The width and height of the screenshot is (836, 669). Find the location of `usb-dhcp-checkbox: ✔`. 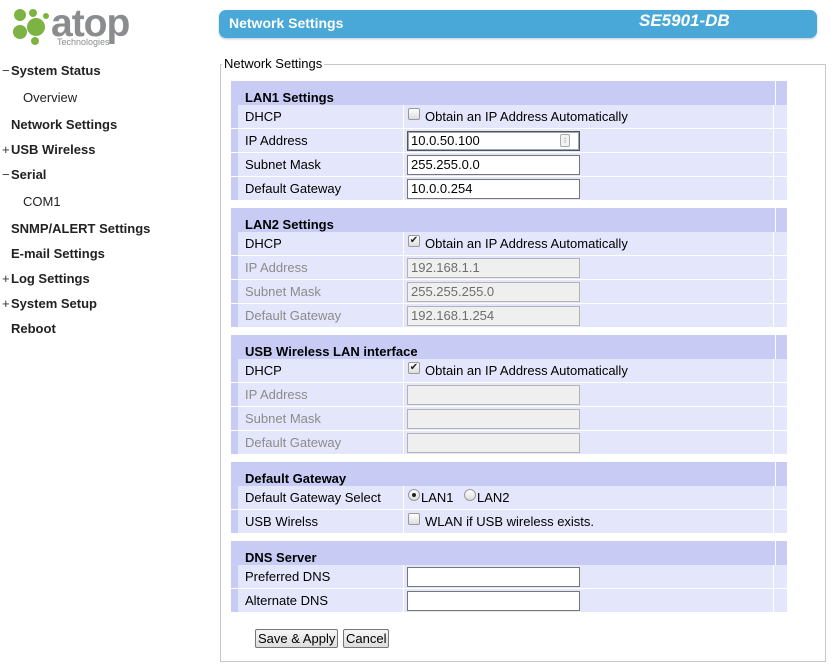

usb-dhcp-checkbox: ✔ is located at coordinates (414, 368).